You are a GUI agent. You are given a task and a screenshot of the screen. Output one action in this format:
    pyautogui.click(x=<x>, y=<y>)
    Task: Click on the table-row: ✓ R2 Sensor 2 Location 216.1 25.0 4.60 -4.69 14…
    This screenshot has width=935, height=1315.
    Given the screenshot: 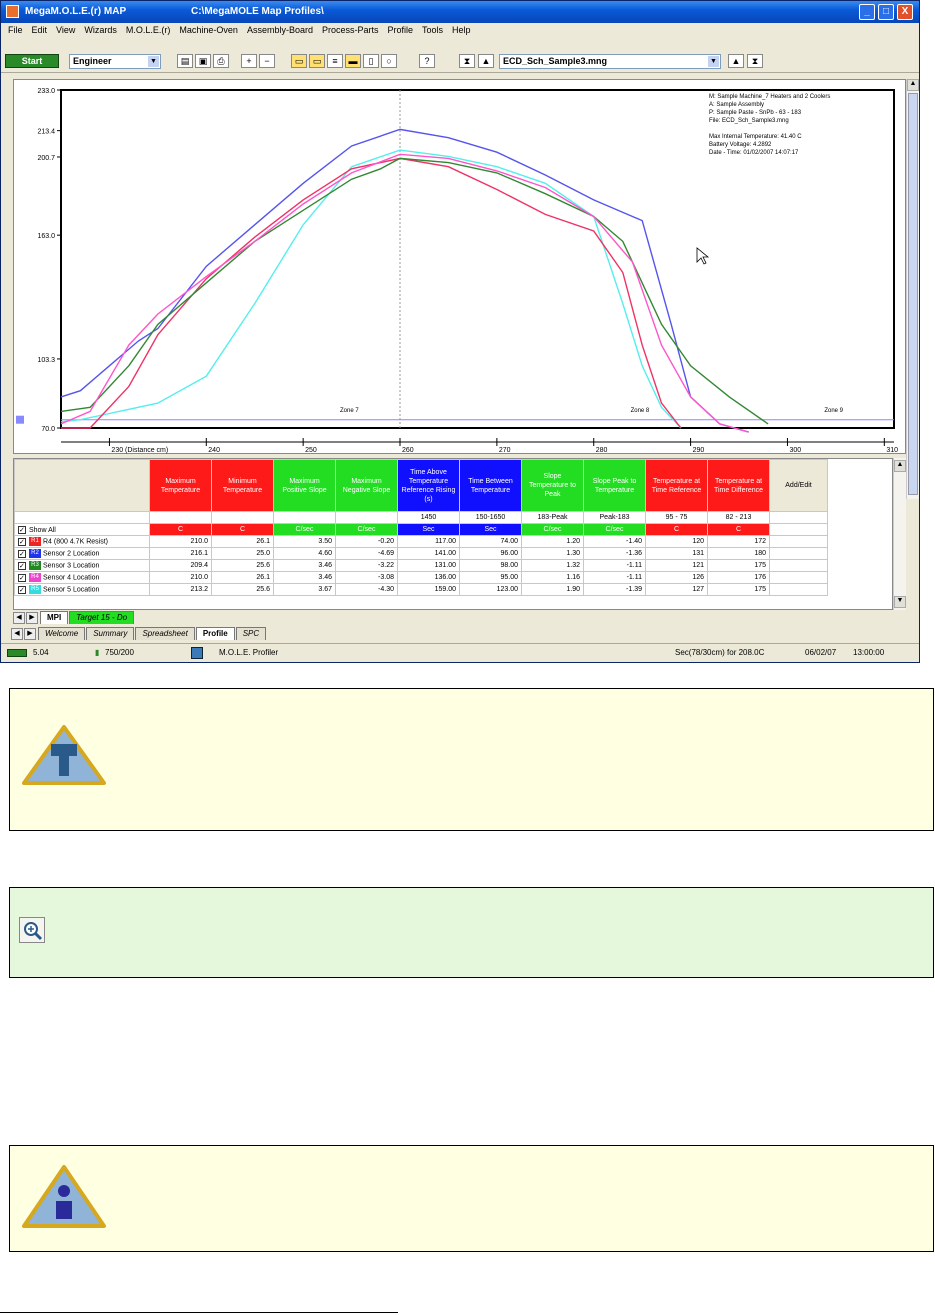 What is the action you would take?
    pyautogui.click(x=421, y=553)
    